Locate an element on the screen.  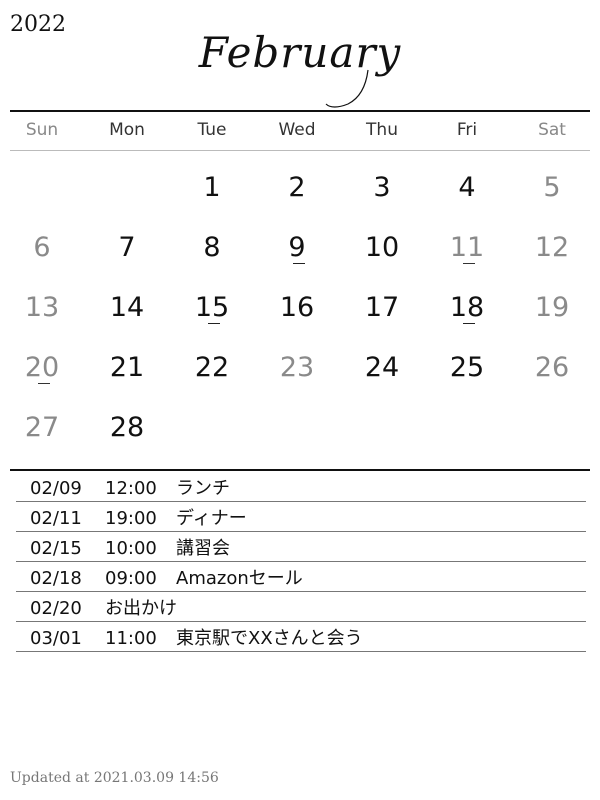
day-number: 10 is located at coordinates (382, 247).